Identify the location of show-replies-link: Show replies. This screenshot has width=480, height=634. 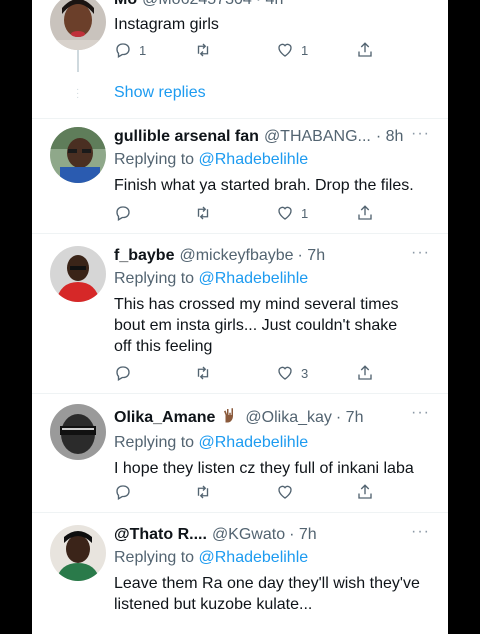
(160, 93).